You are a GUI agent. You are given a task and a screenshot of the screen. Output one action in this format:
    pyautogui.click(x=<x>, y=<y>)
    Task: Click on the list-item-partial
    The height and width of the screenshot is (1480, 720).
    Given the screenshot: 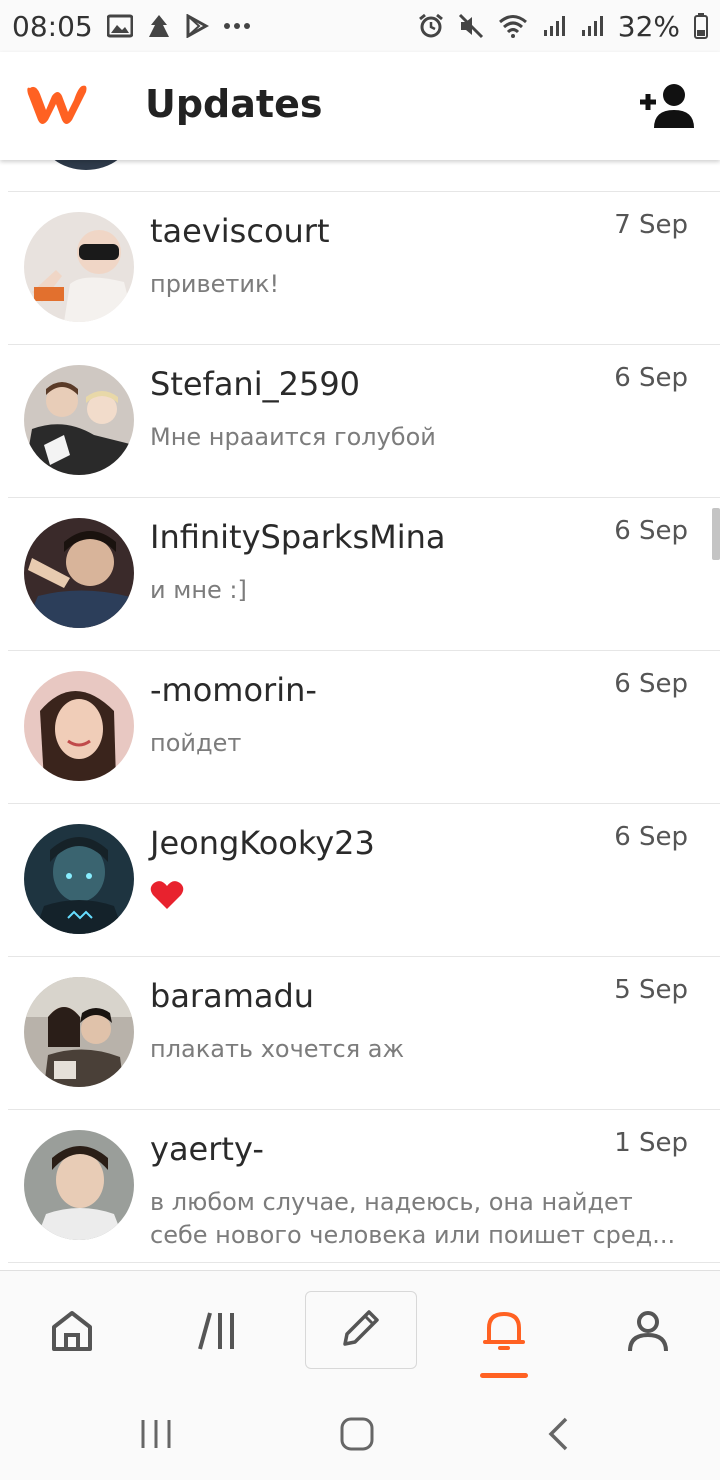 What is the action you would take?
    pyautogui.click(x=364, y=176)
    